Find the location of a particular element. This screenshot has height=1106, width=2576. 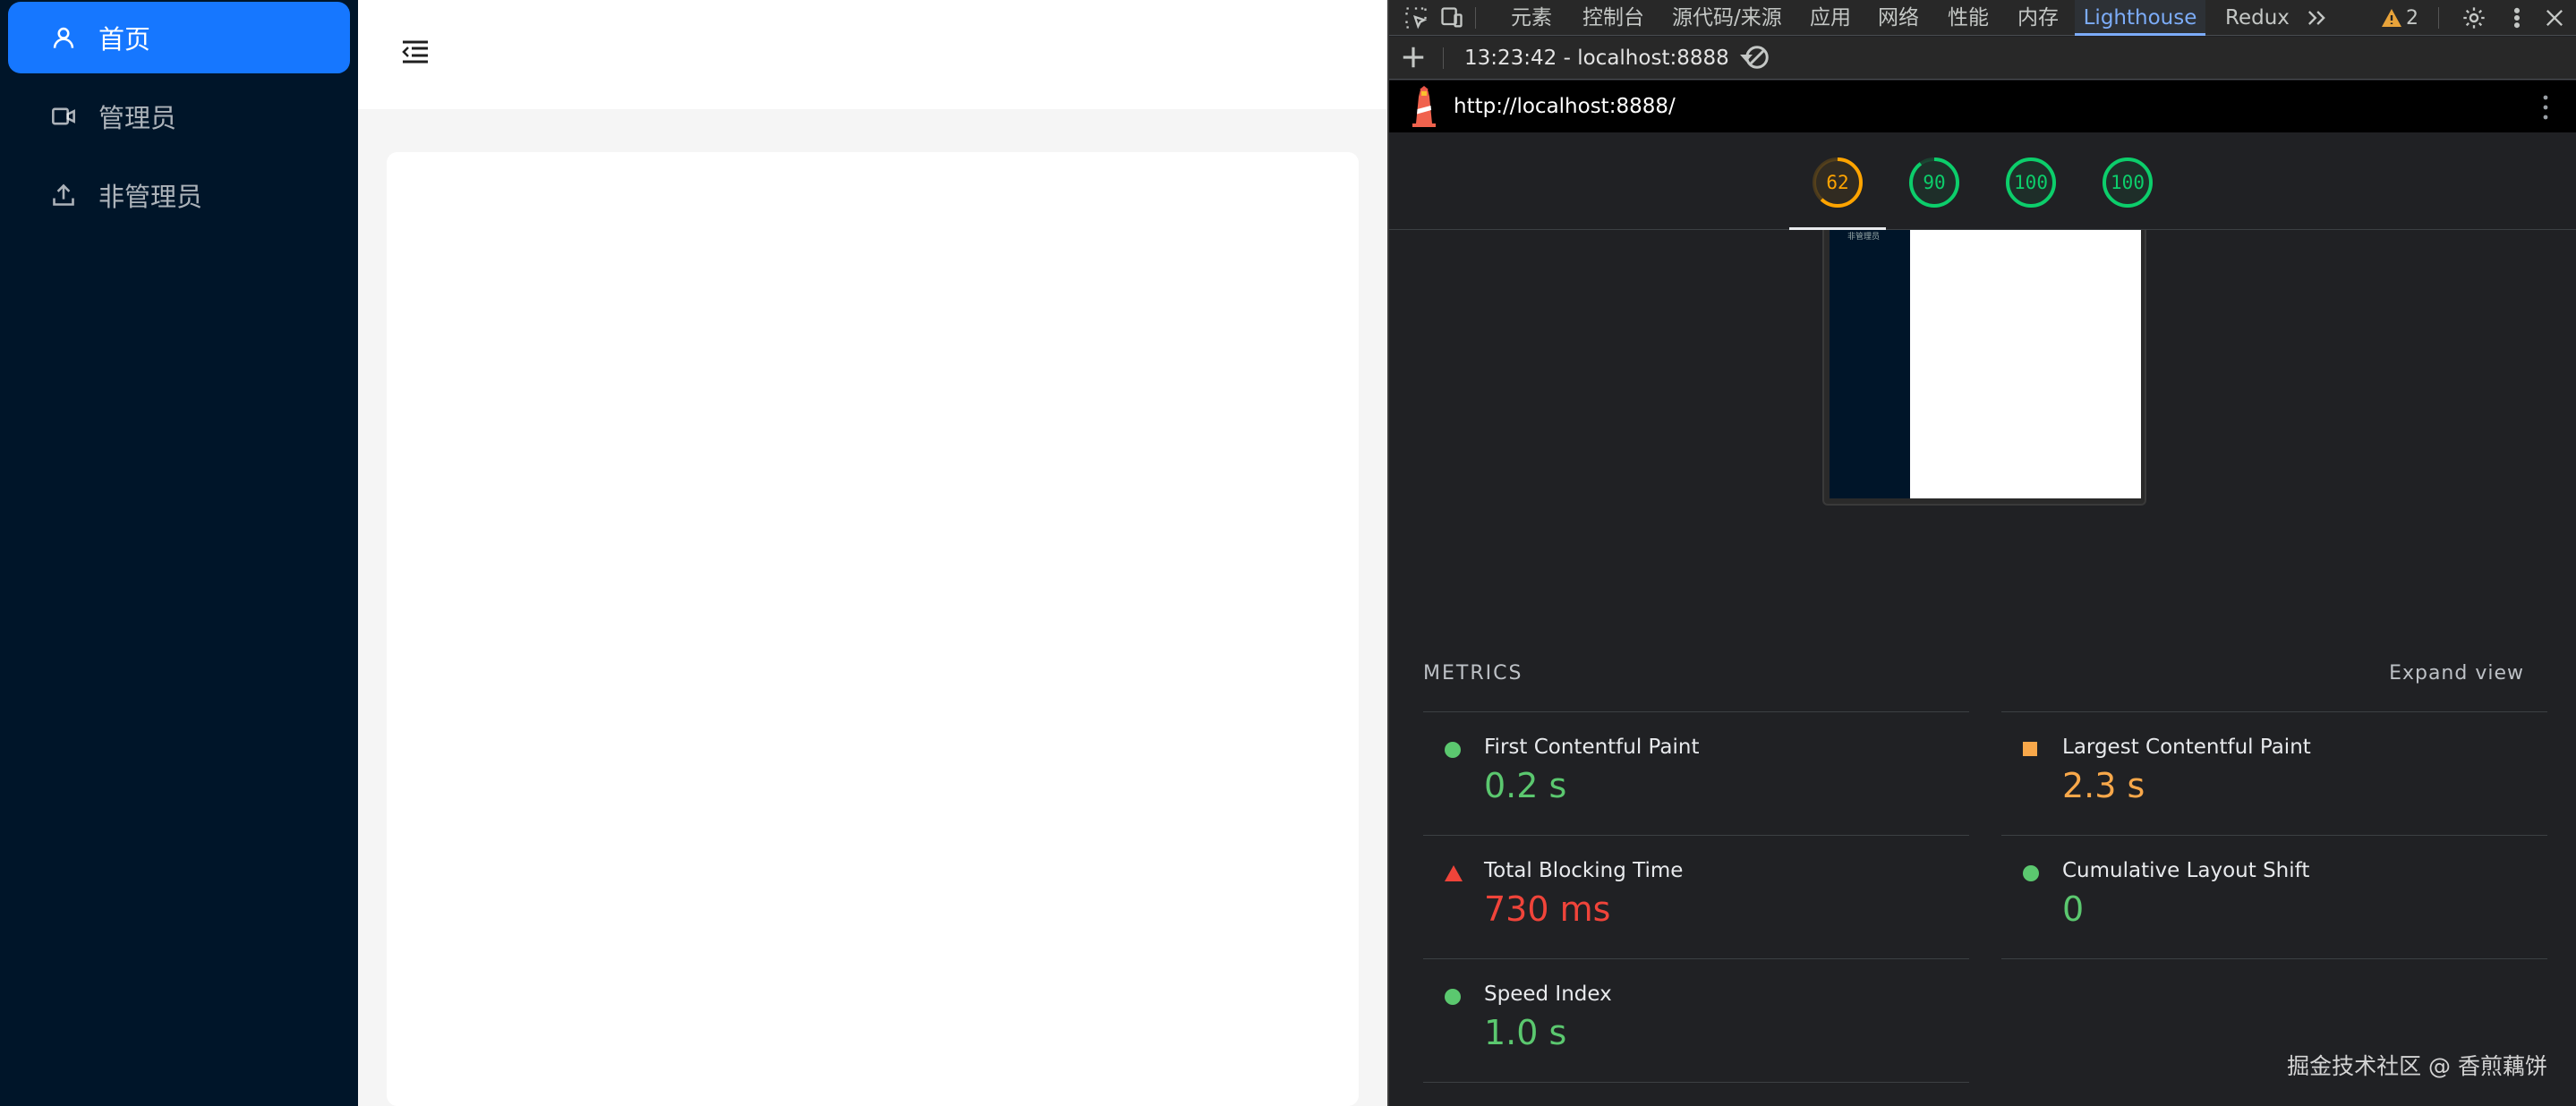

clear-reports-button is located at coordinates (1758, 58).